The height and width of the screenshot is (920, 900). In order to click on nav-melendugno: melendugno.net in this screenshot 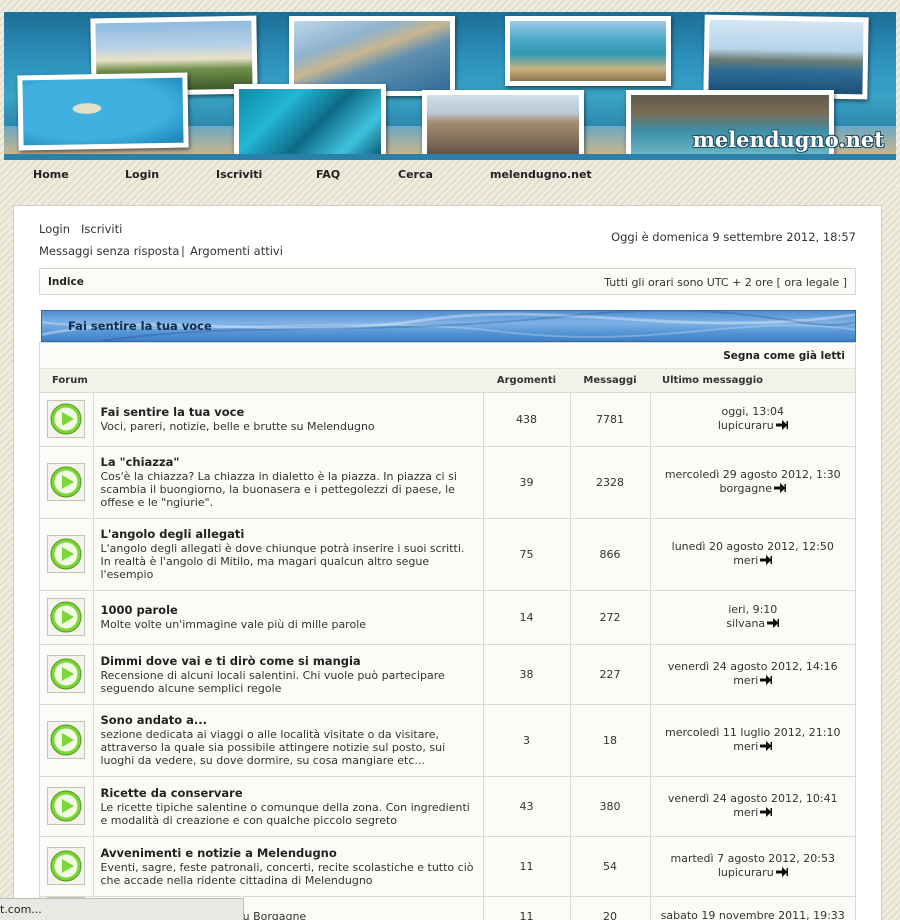, I will do `click(541, 174)`.